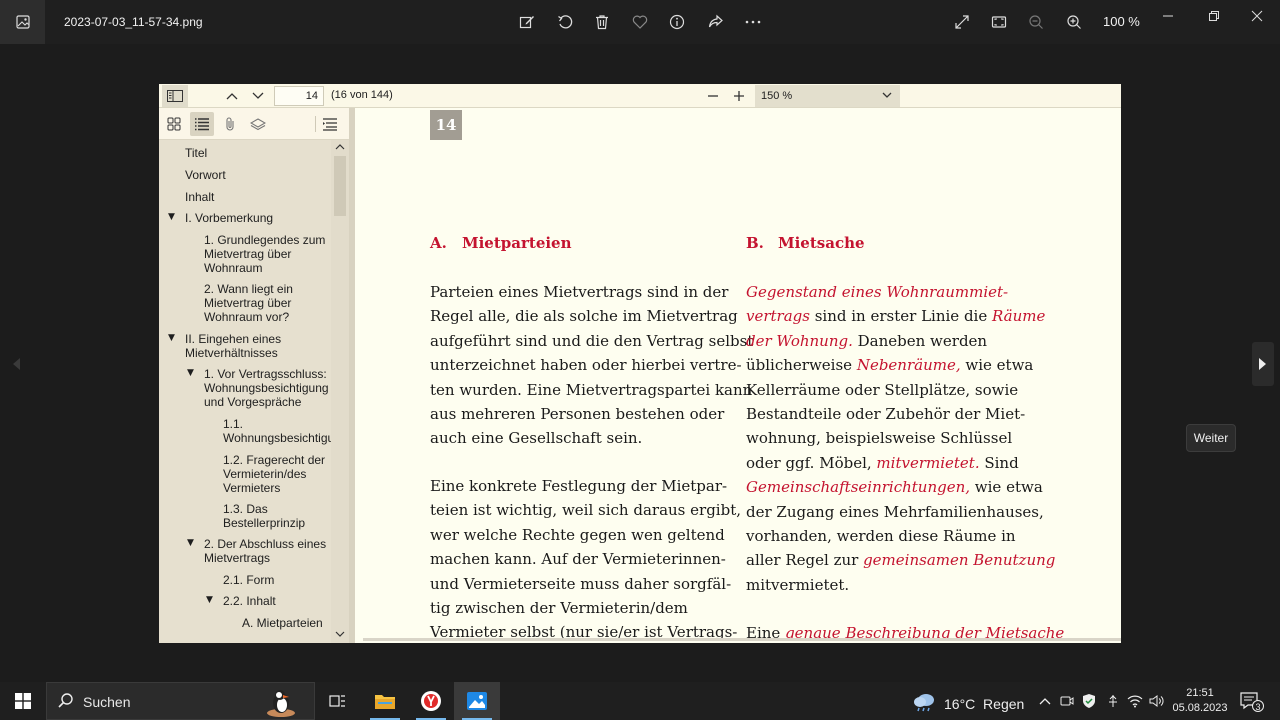  I want to click on section-letter: B., so click(755, 243).